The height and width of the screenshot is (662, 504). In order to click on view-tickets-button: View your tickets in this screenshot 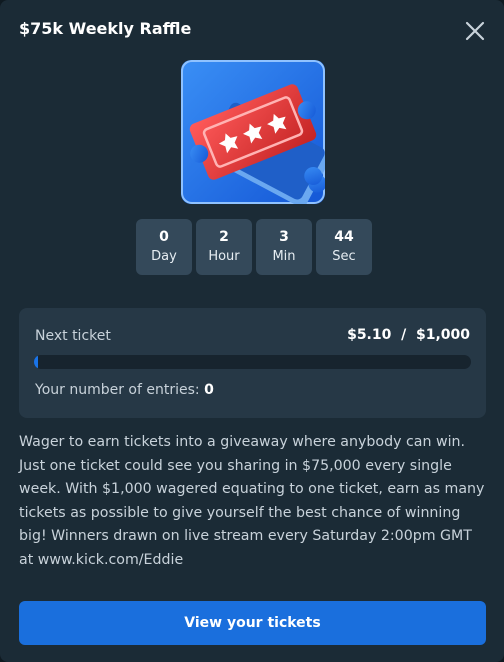, I will do `click(252, 623)`.